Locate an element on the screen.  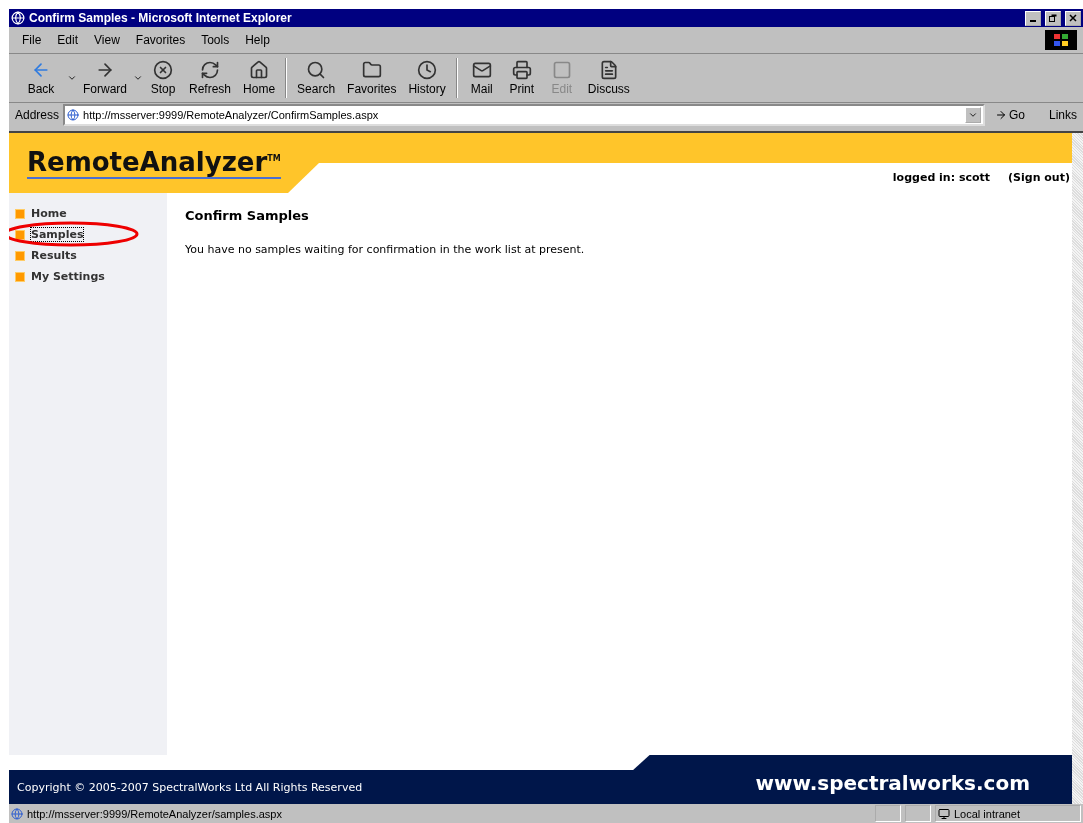
toolbar-button: Favorites is located at coordinates (372, 78).